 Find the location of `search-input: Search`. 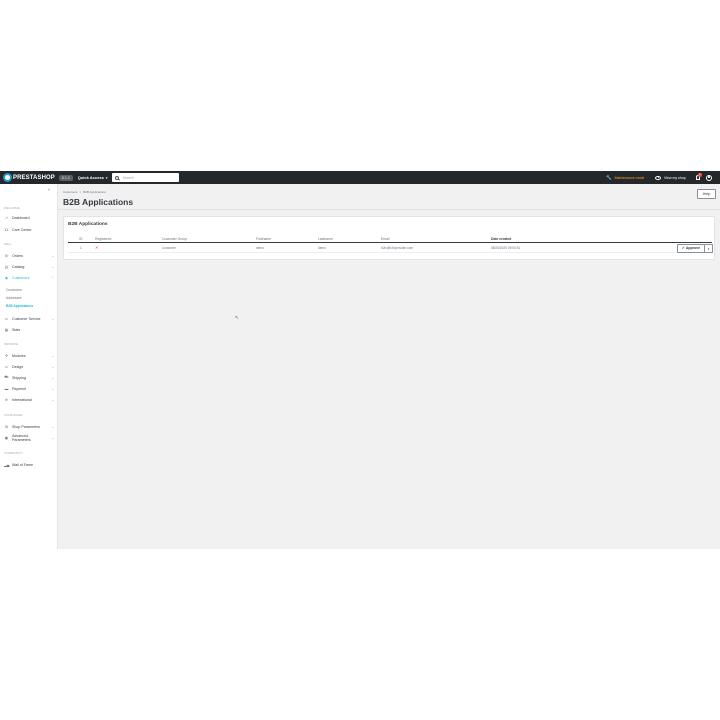

search-input: Search is located at coordinates (128, 178).